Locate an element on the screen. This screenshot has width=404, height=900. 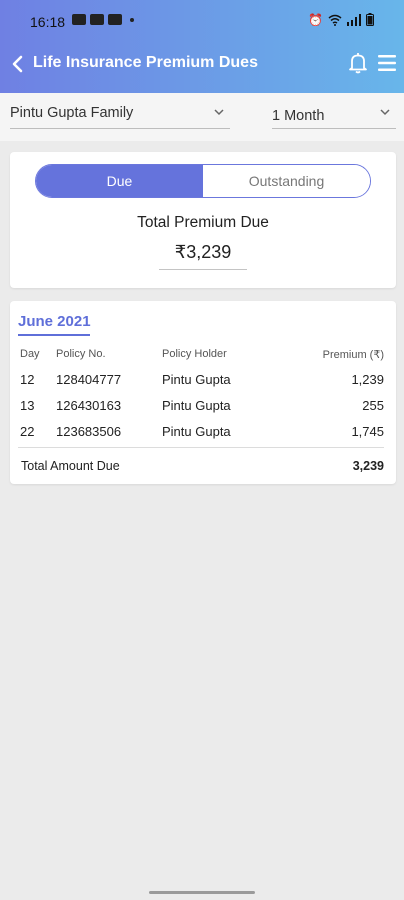
row-premium: 1,745 is located at coordinates (367, 431).